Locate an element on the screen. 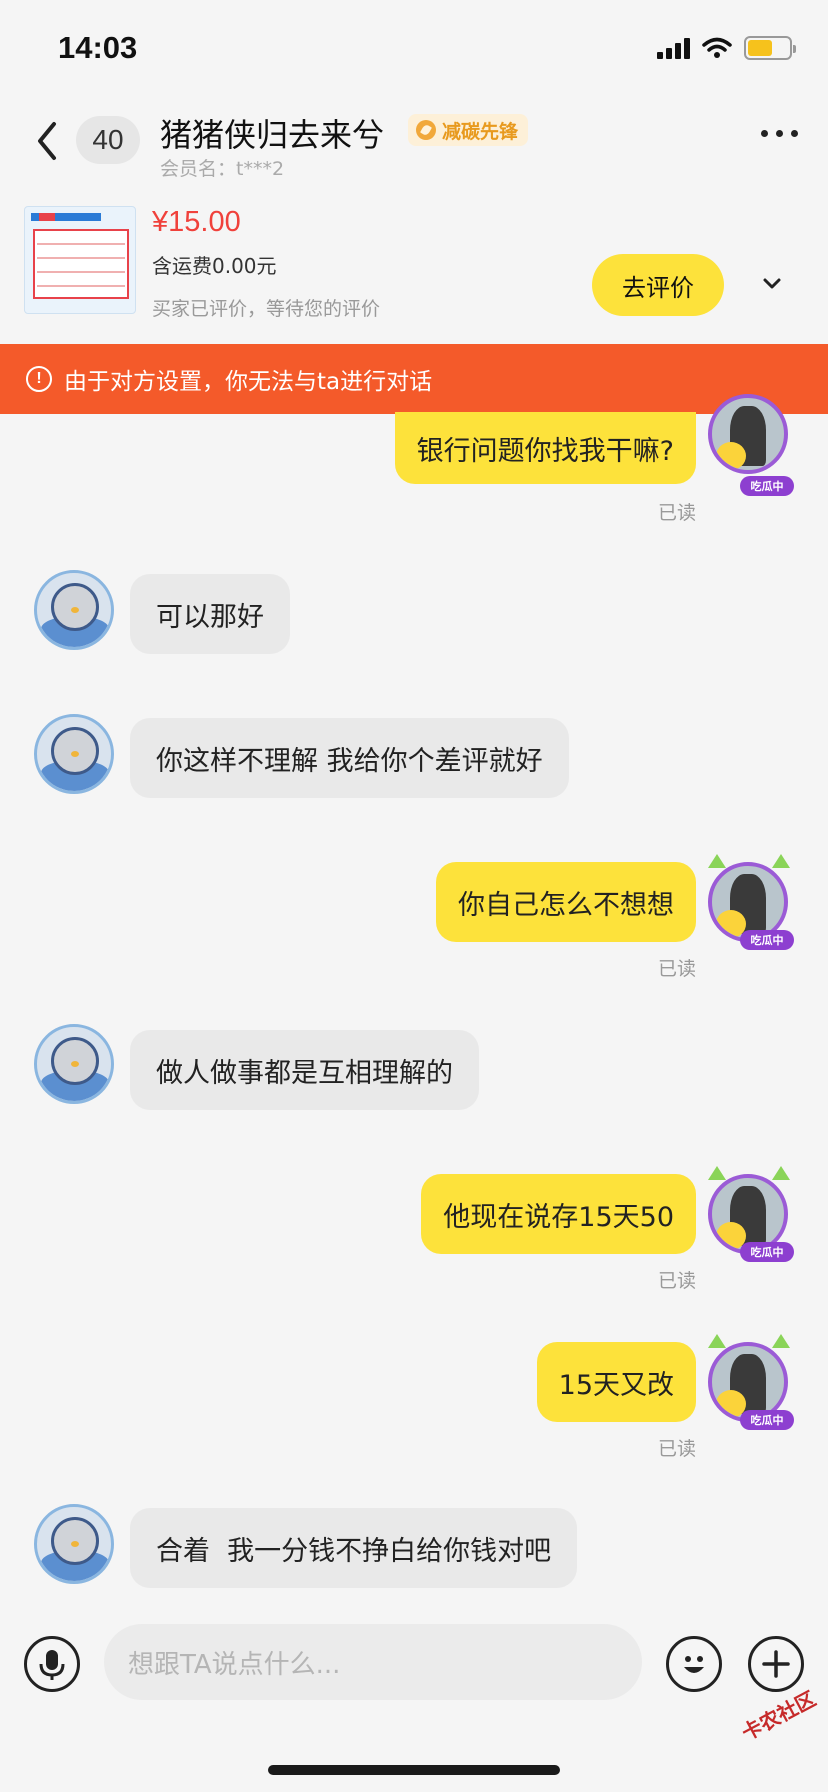  badge-label: 减碳先锋 is located at coordinates (480, 131).